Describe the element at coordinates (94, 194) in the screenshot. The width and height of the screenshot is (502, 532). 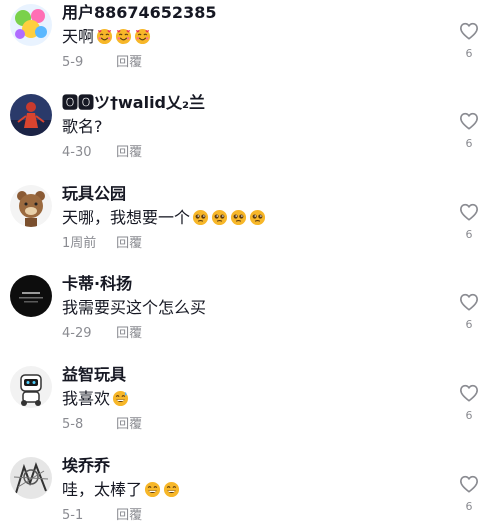
I see `comment-username: 玩具公园` at that location.